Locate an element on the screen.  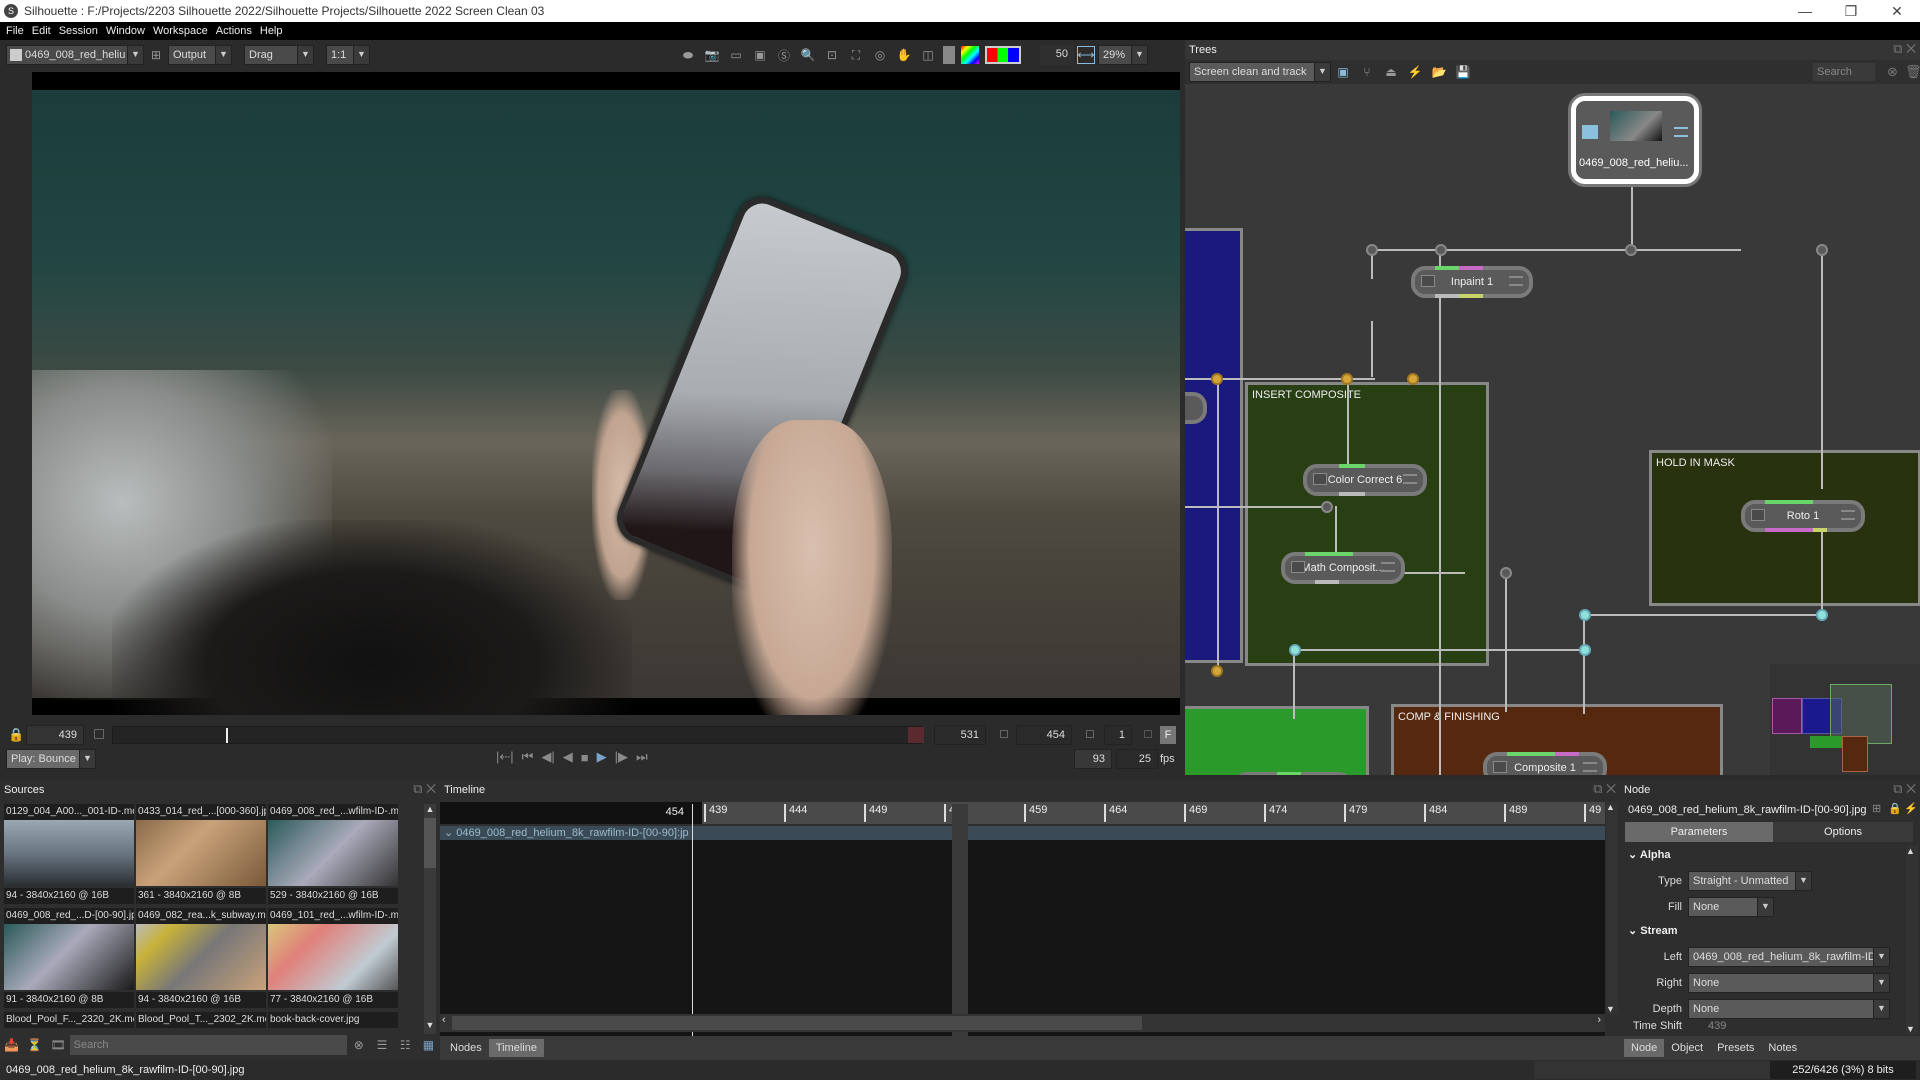
restore-button: ❐ is located at coordinates (1851, 11).